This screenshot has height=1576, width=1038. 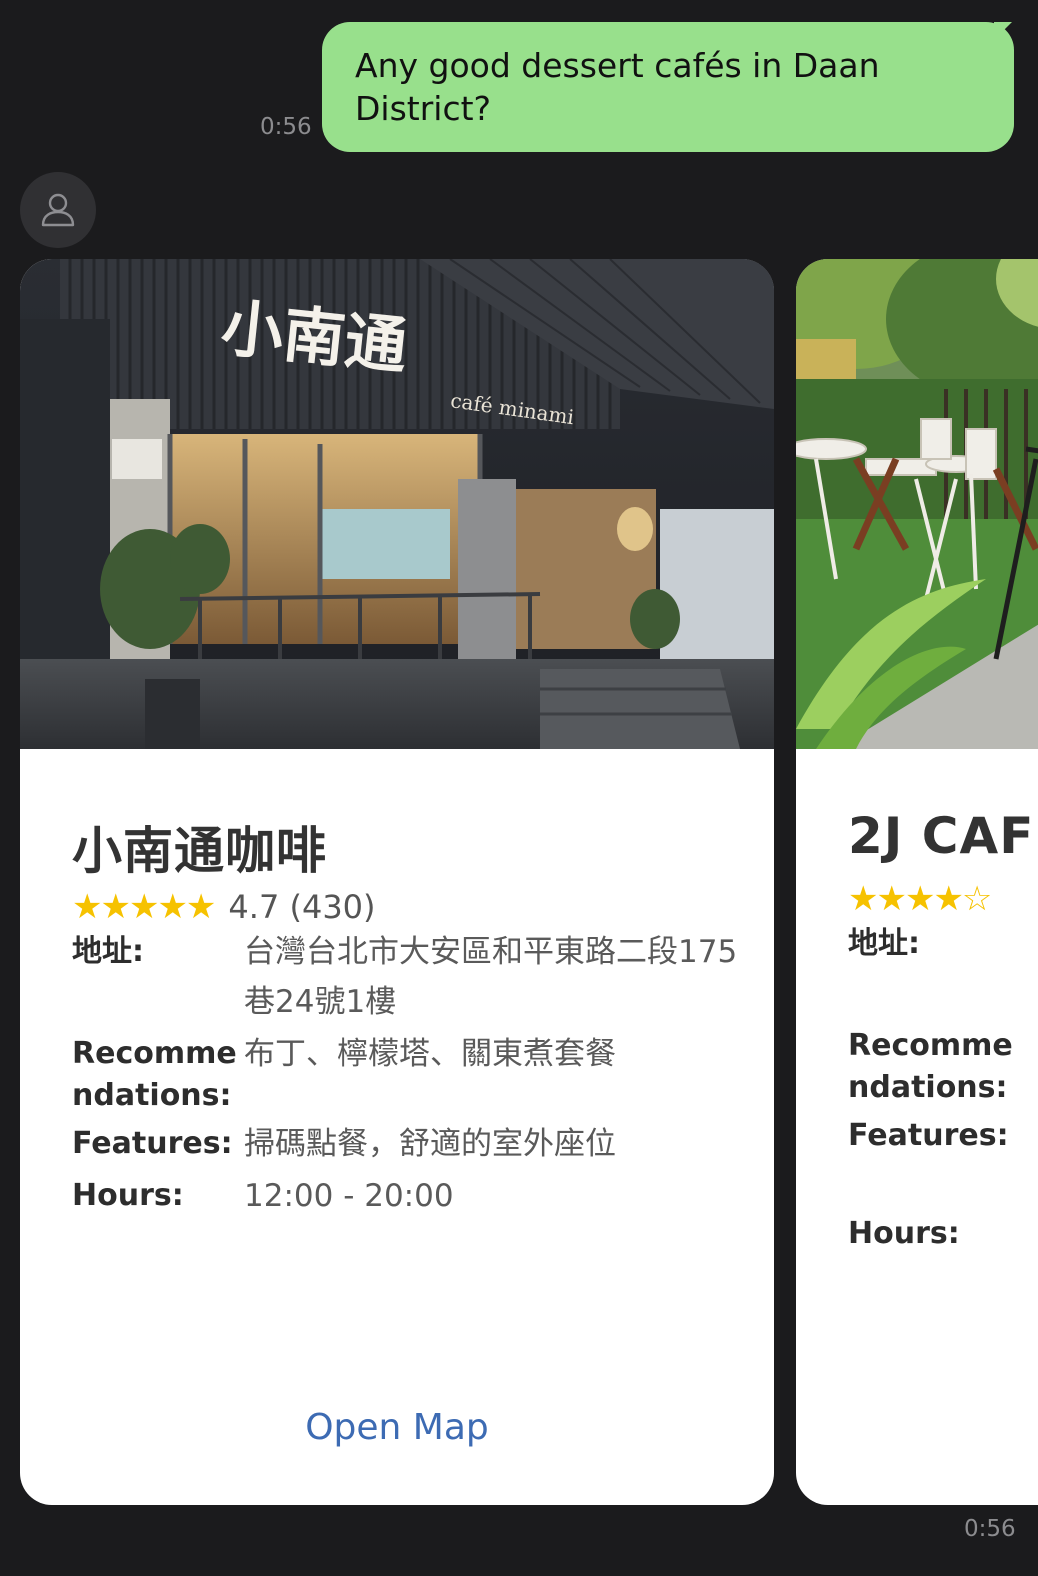 What do you see at coordinates (917, 504) in the screenshot?
I see `cafe-photo` at bounding box center [917, 504].